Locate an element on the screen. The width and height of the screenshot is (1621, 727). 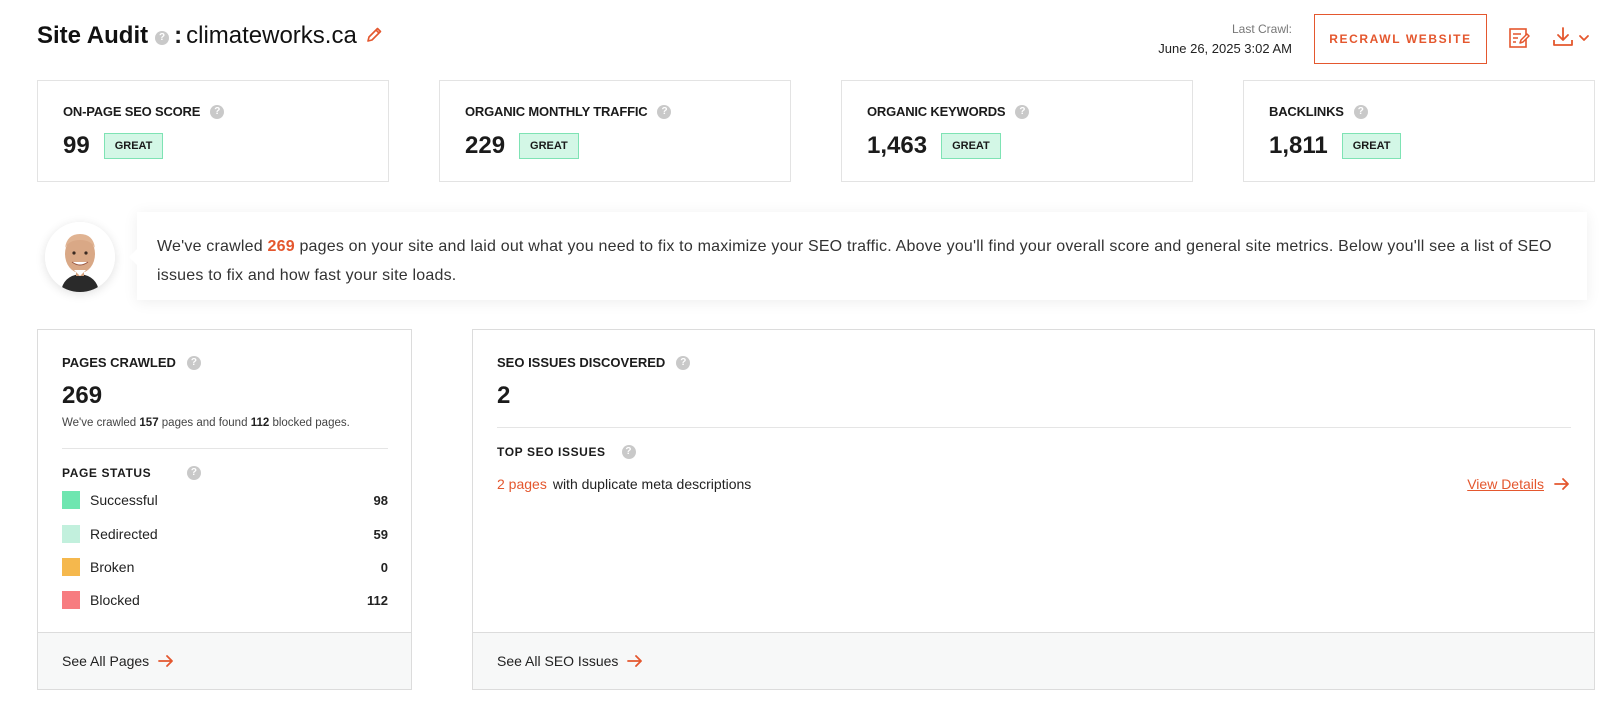
seo-issues-value: 2 is located at coordinates (504, 395).